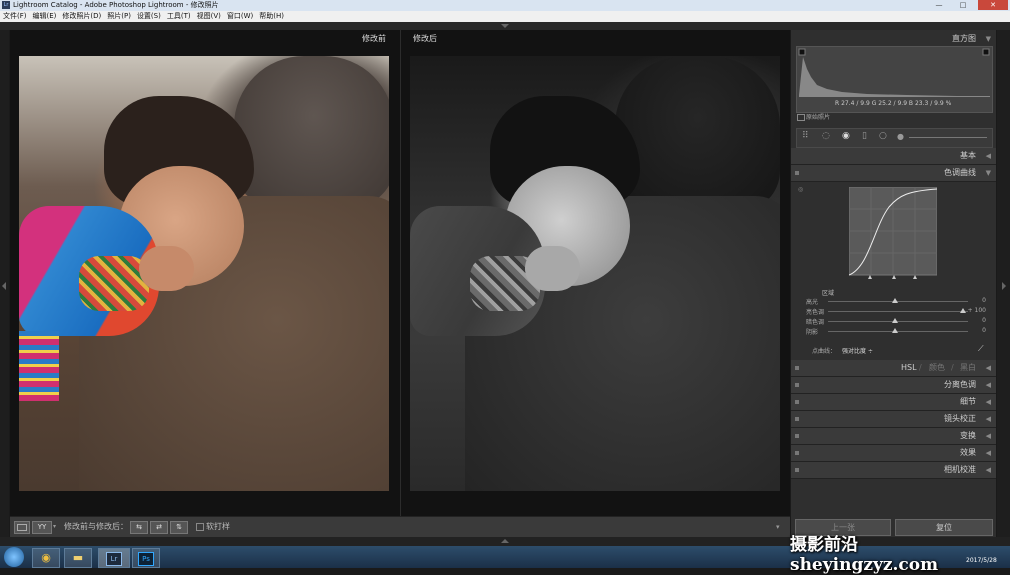 The image size is (1010, 575). I want to click on target-adjust-icon: ◎, so click(800, 189).